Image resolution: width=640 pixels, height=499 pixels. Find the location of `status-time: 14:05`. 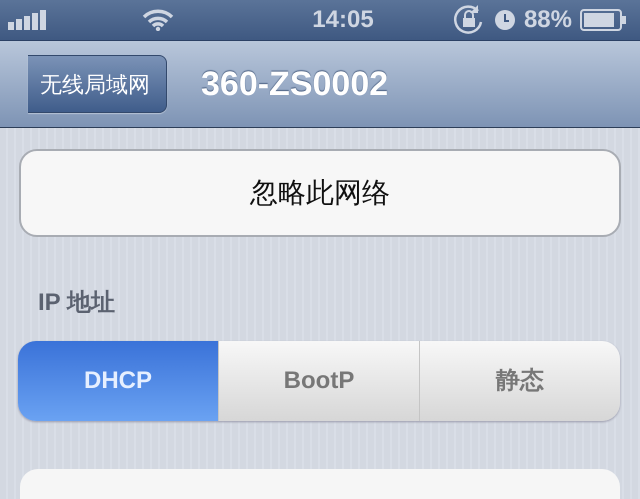

status-time: 14:05 is located at coordinates (343, 20).